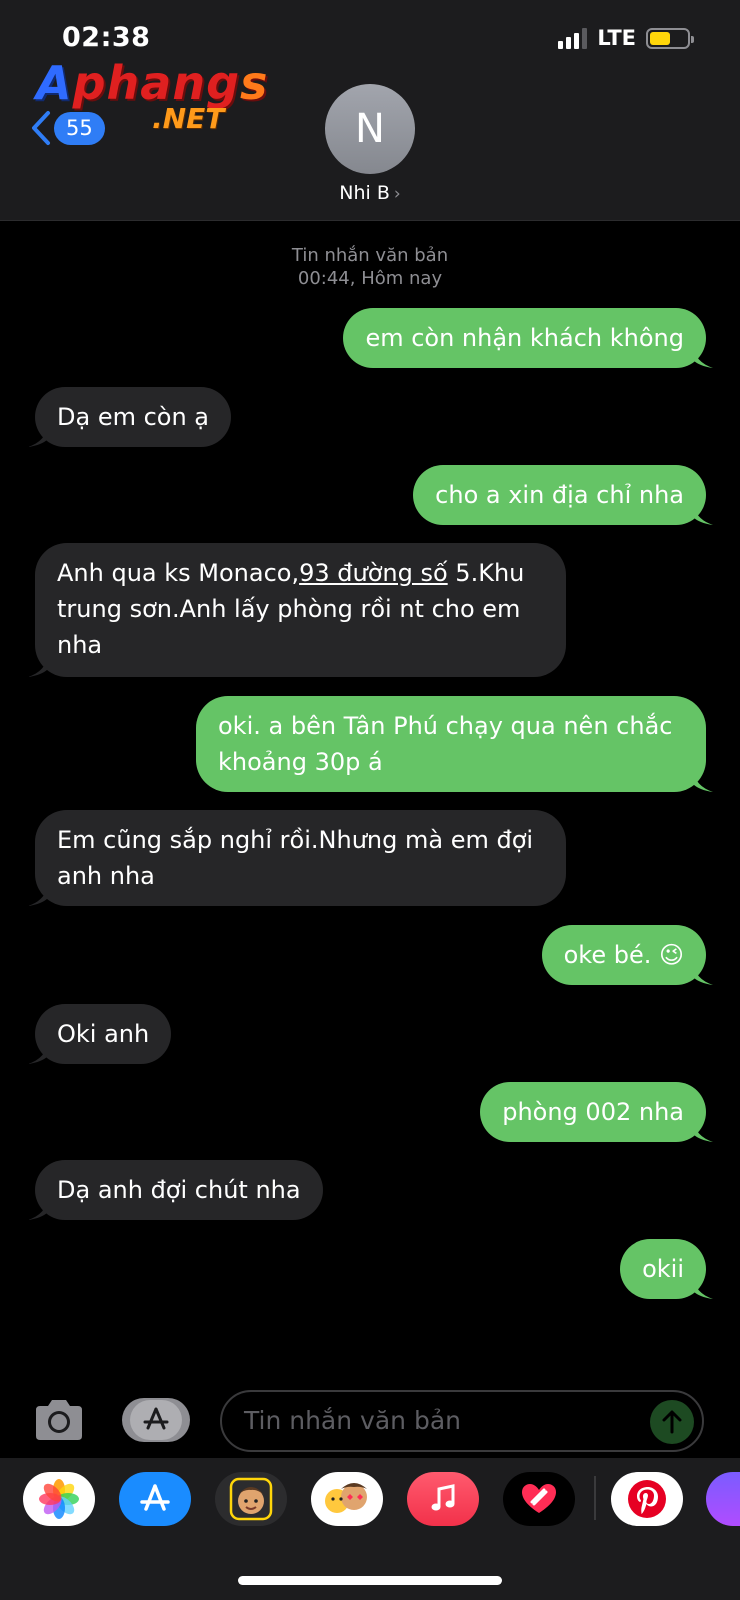  Describe the element at coordinates (397, 194) in the screenshot. I see `chevron-right-icon: ›` at that location.